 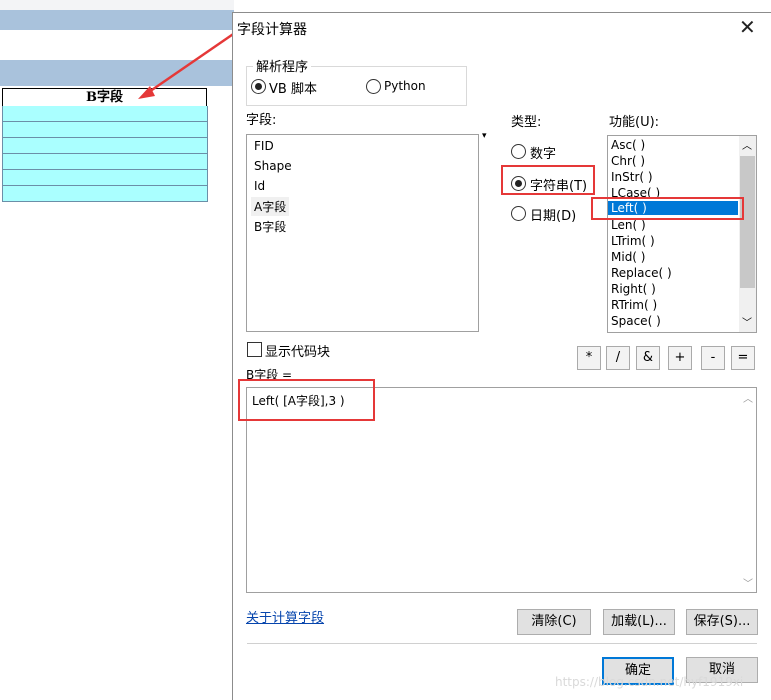 I want to click on parser-group-title: 解析程序, so click(x=282, y=65).